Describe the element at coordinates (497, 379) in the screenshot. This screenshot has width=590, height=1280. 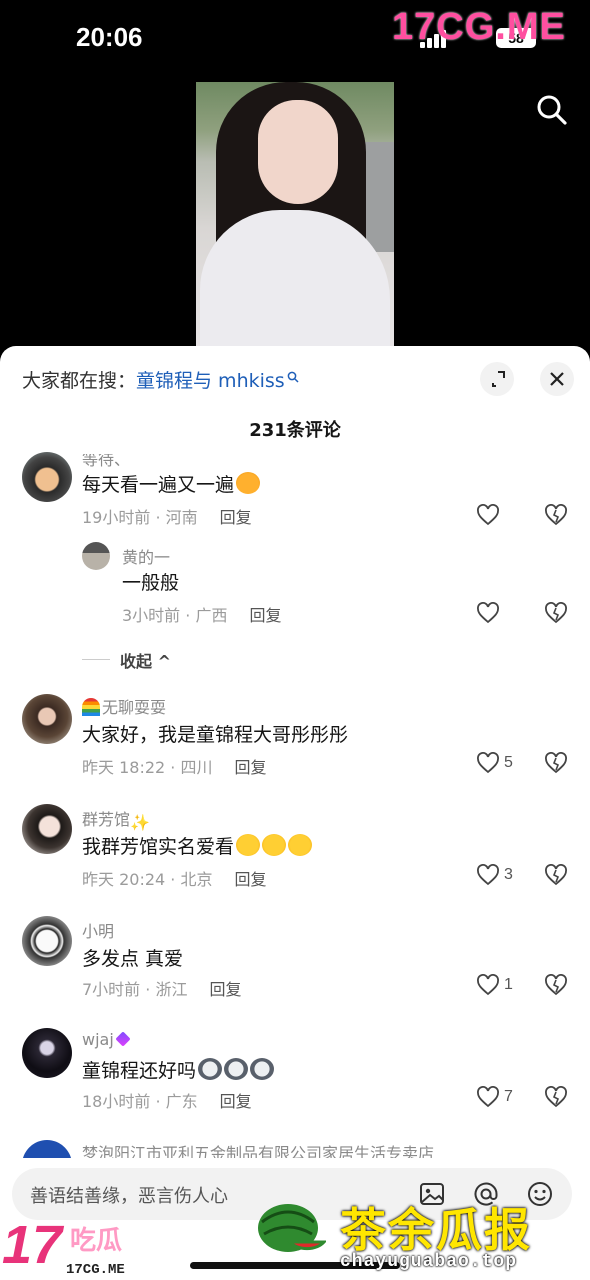
I see `expand-icon` at that location.